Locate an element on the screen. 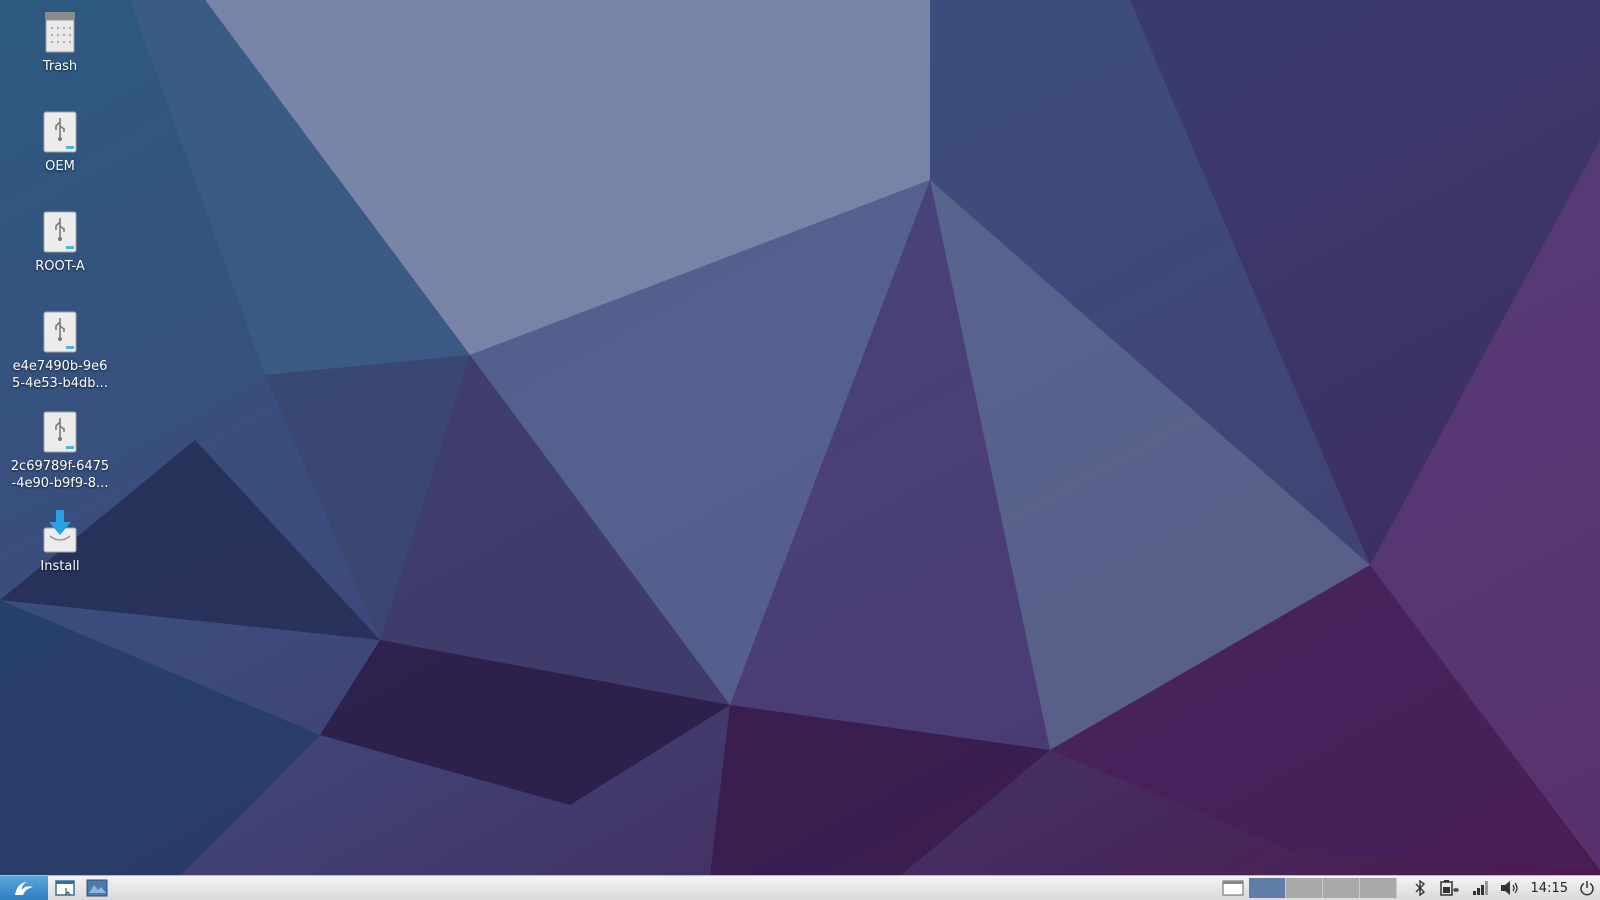 The width and height of the screenshot is (1600, 900). clock: 14:15 is located at coordinates (1549, 888).